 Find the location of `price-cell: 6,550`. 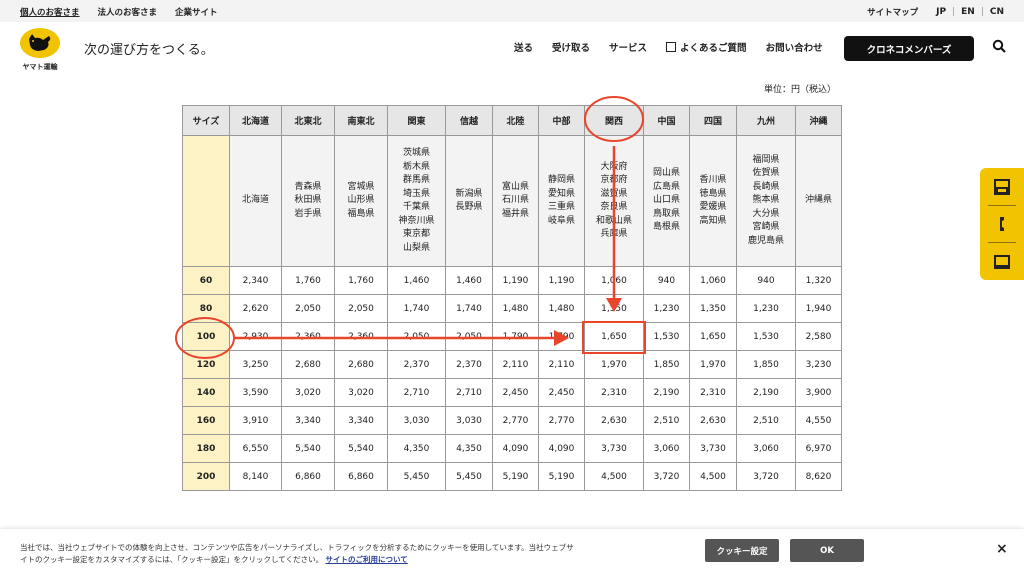

price-cell: 6,550 is located at coordinates (255, 448).